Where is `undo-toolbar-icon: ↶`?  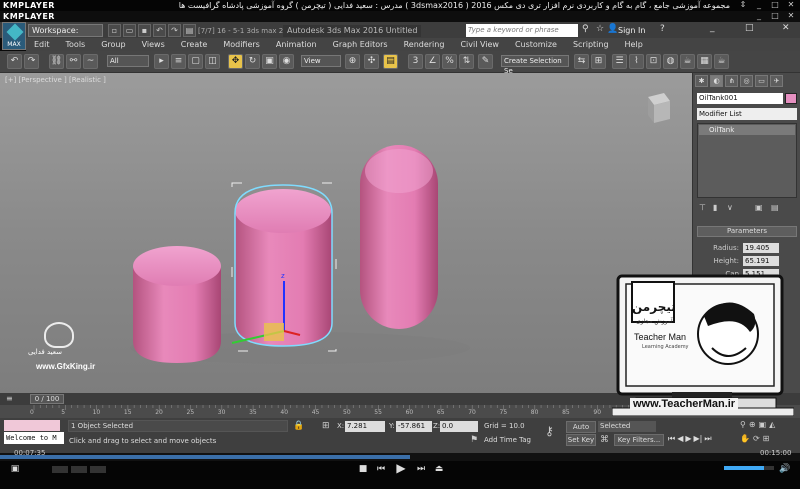
undo-toolbar-icon: ↶ is located at coordinates (14, 61).